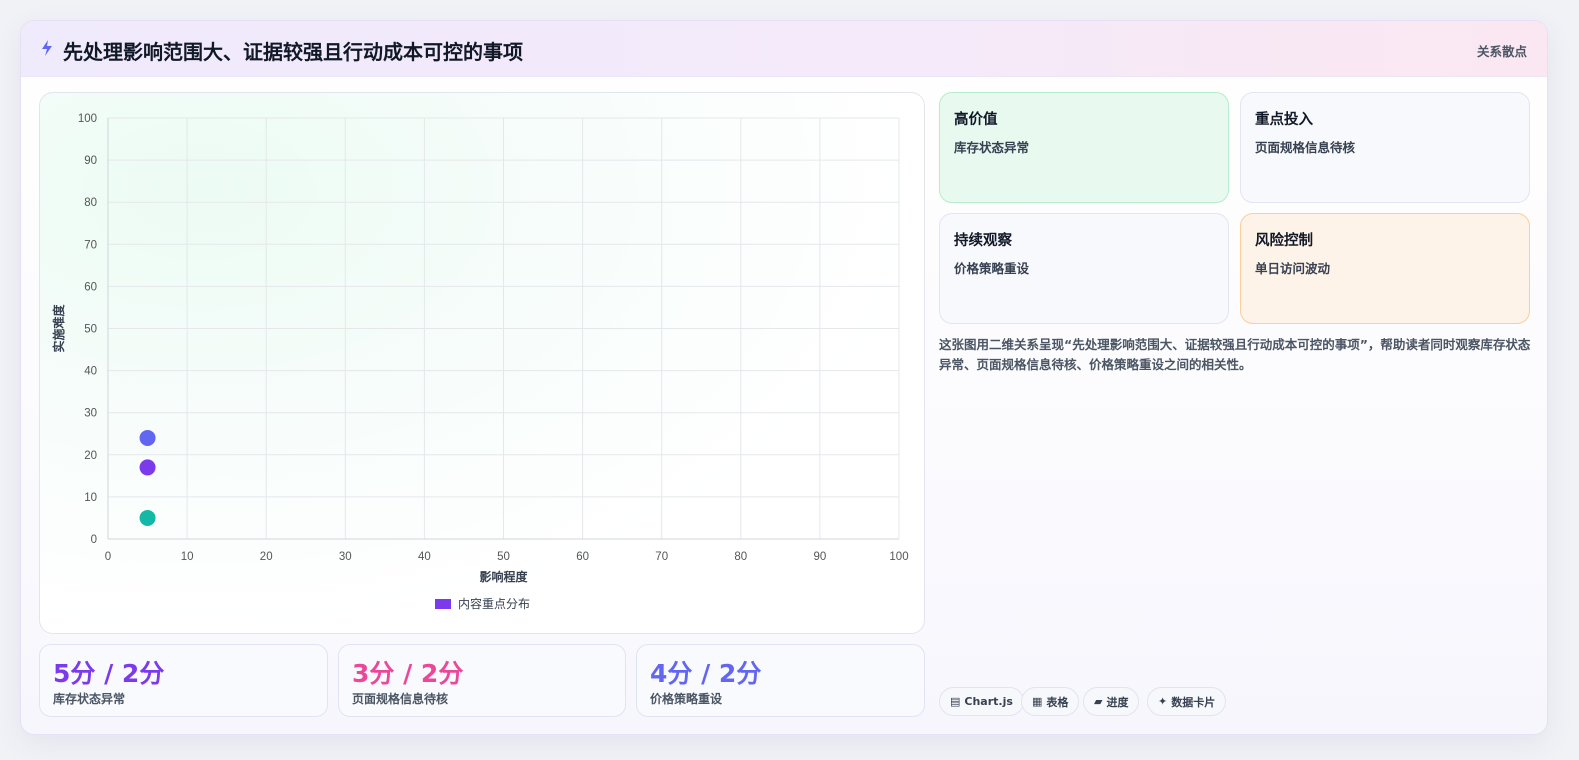 The width and height of the screenshot is (1579, 760). What do you see at coordinates (740, 557) in the screenshot?
I see `x-tick-label: 80` at bounding box center [740, 557].